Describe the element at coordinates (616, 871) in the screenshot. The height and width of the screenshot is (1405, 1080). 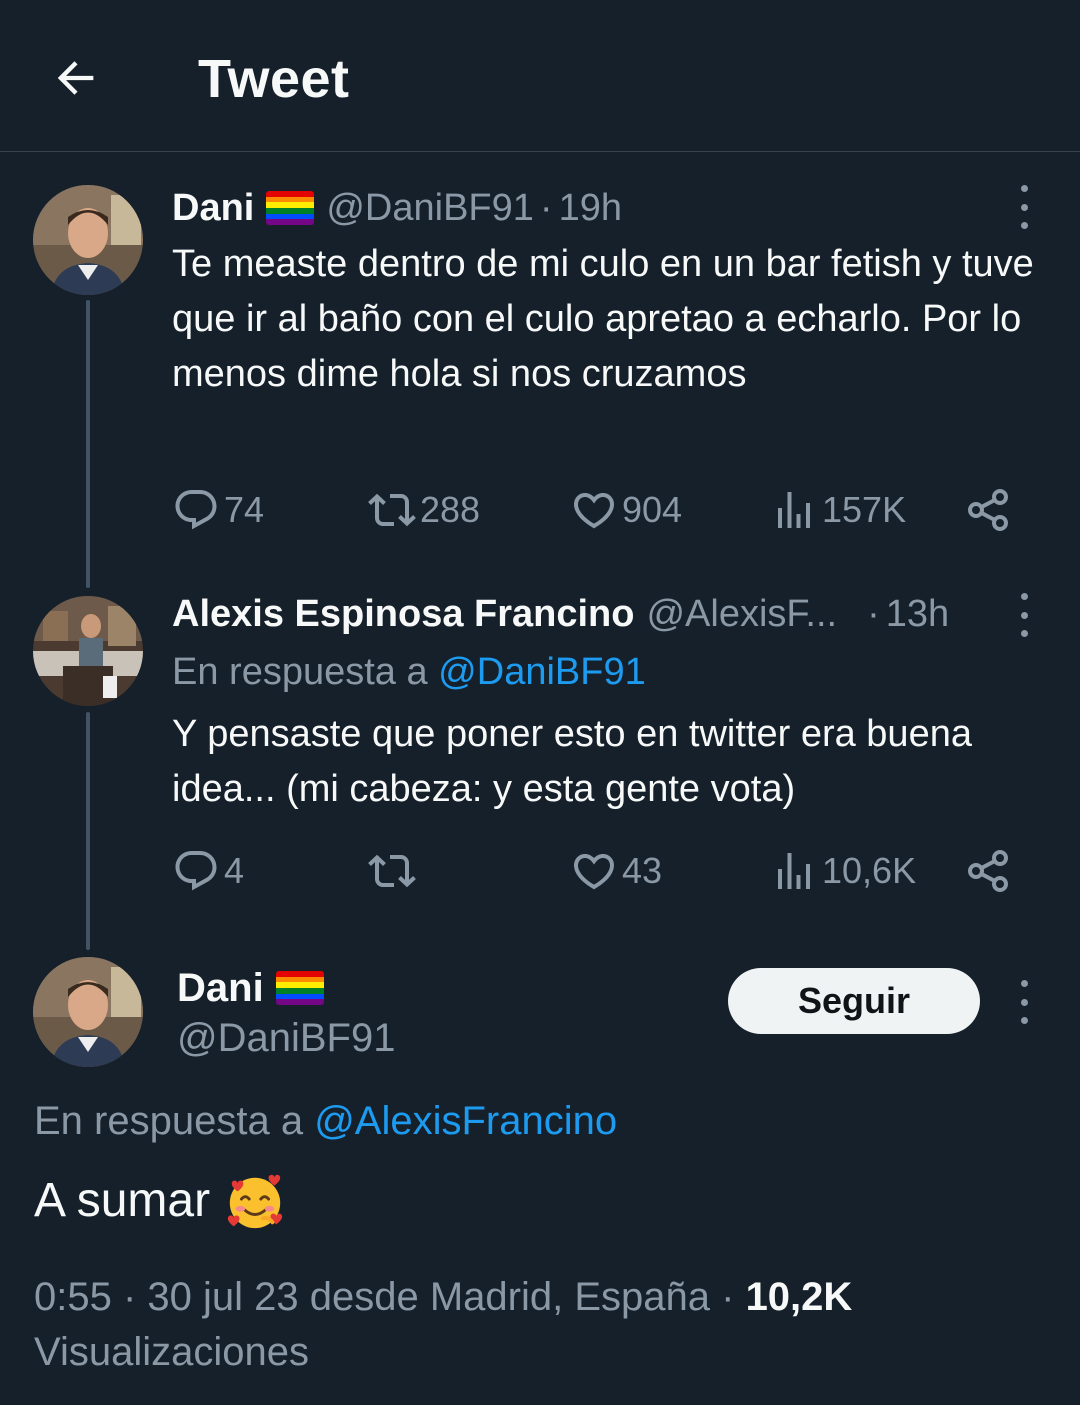
I see `like-button: 43` at that location.